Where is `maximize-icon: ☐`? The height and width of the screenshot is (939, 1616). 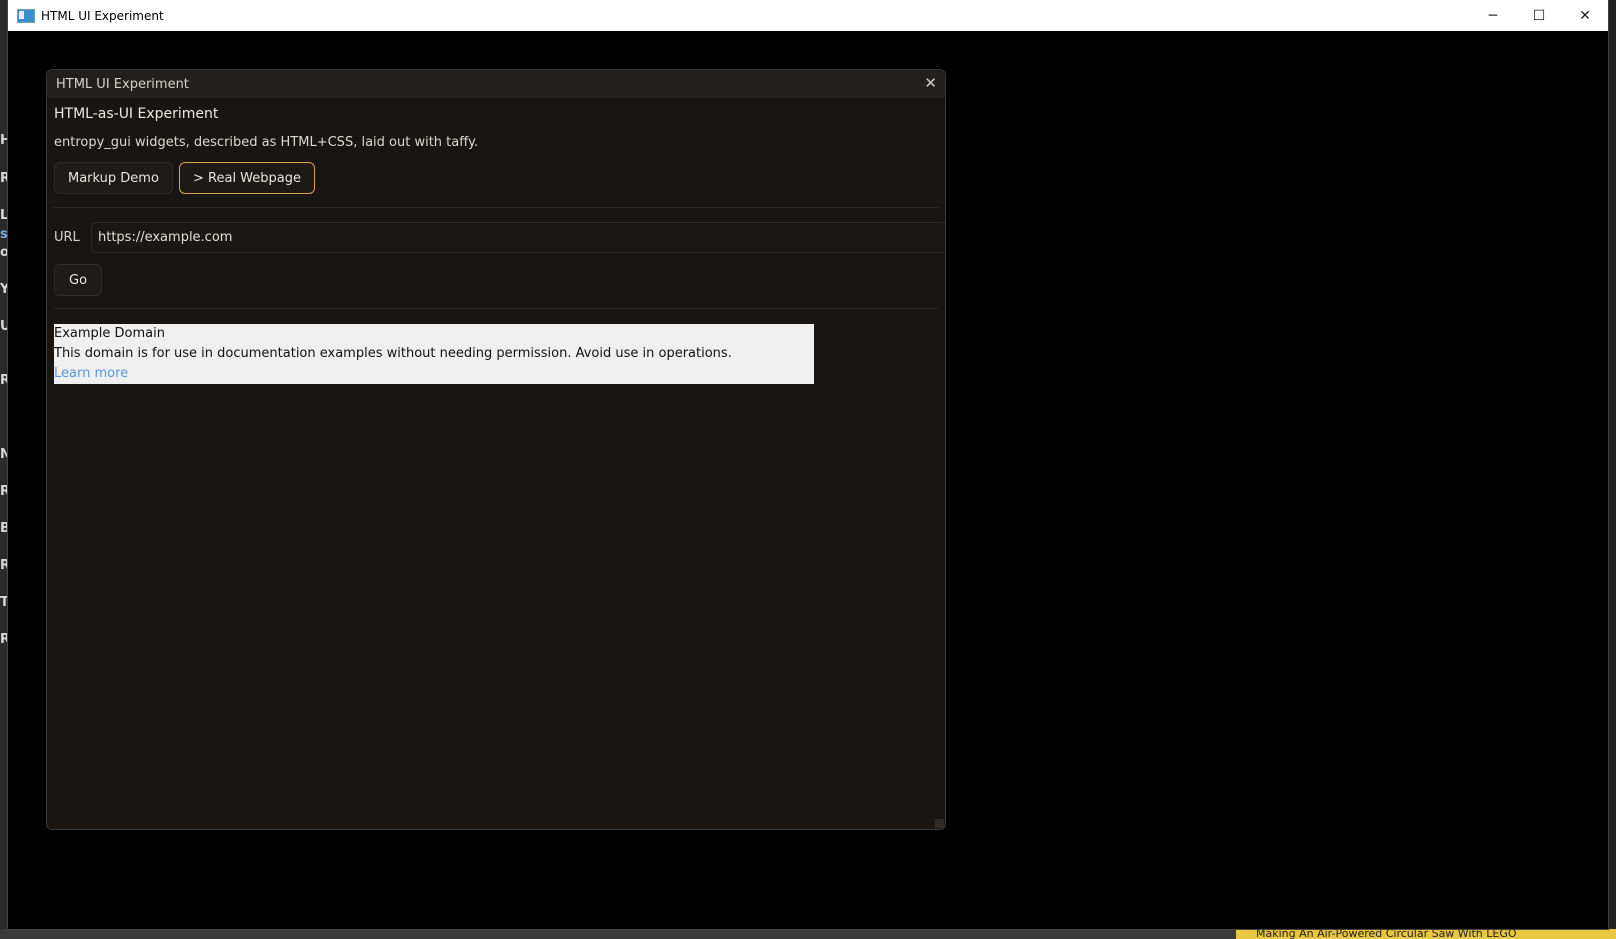 maximize-icon: ☐ is located at coordinates (1539, 15).